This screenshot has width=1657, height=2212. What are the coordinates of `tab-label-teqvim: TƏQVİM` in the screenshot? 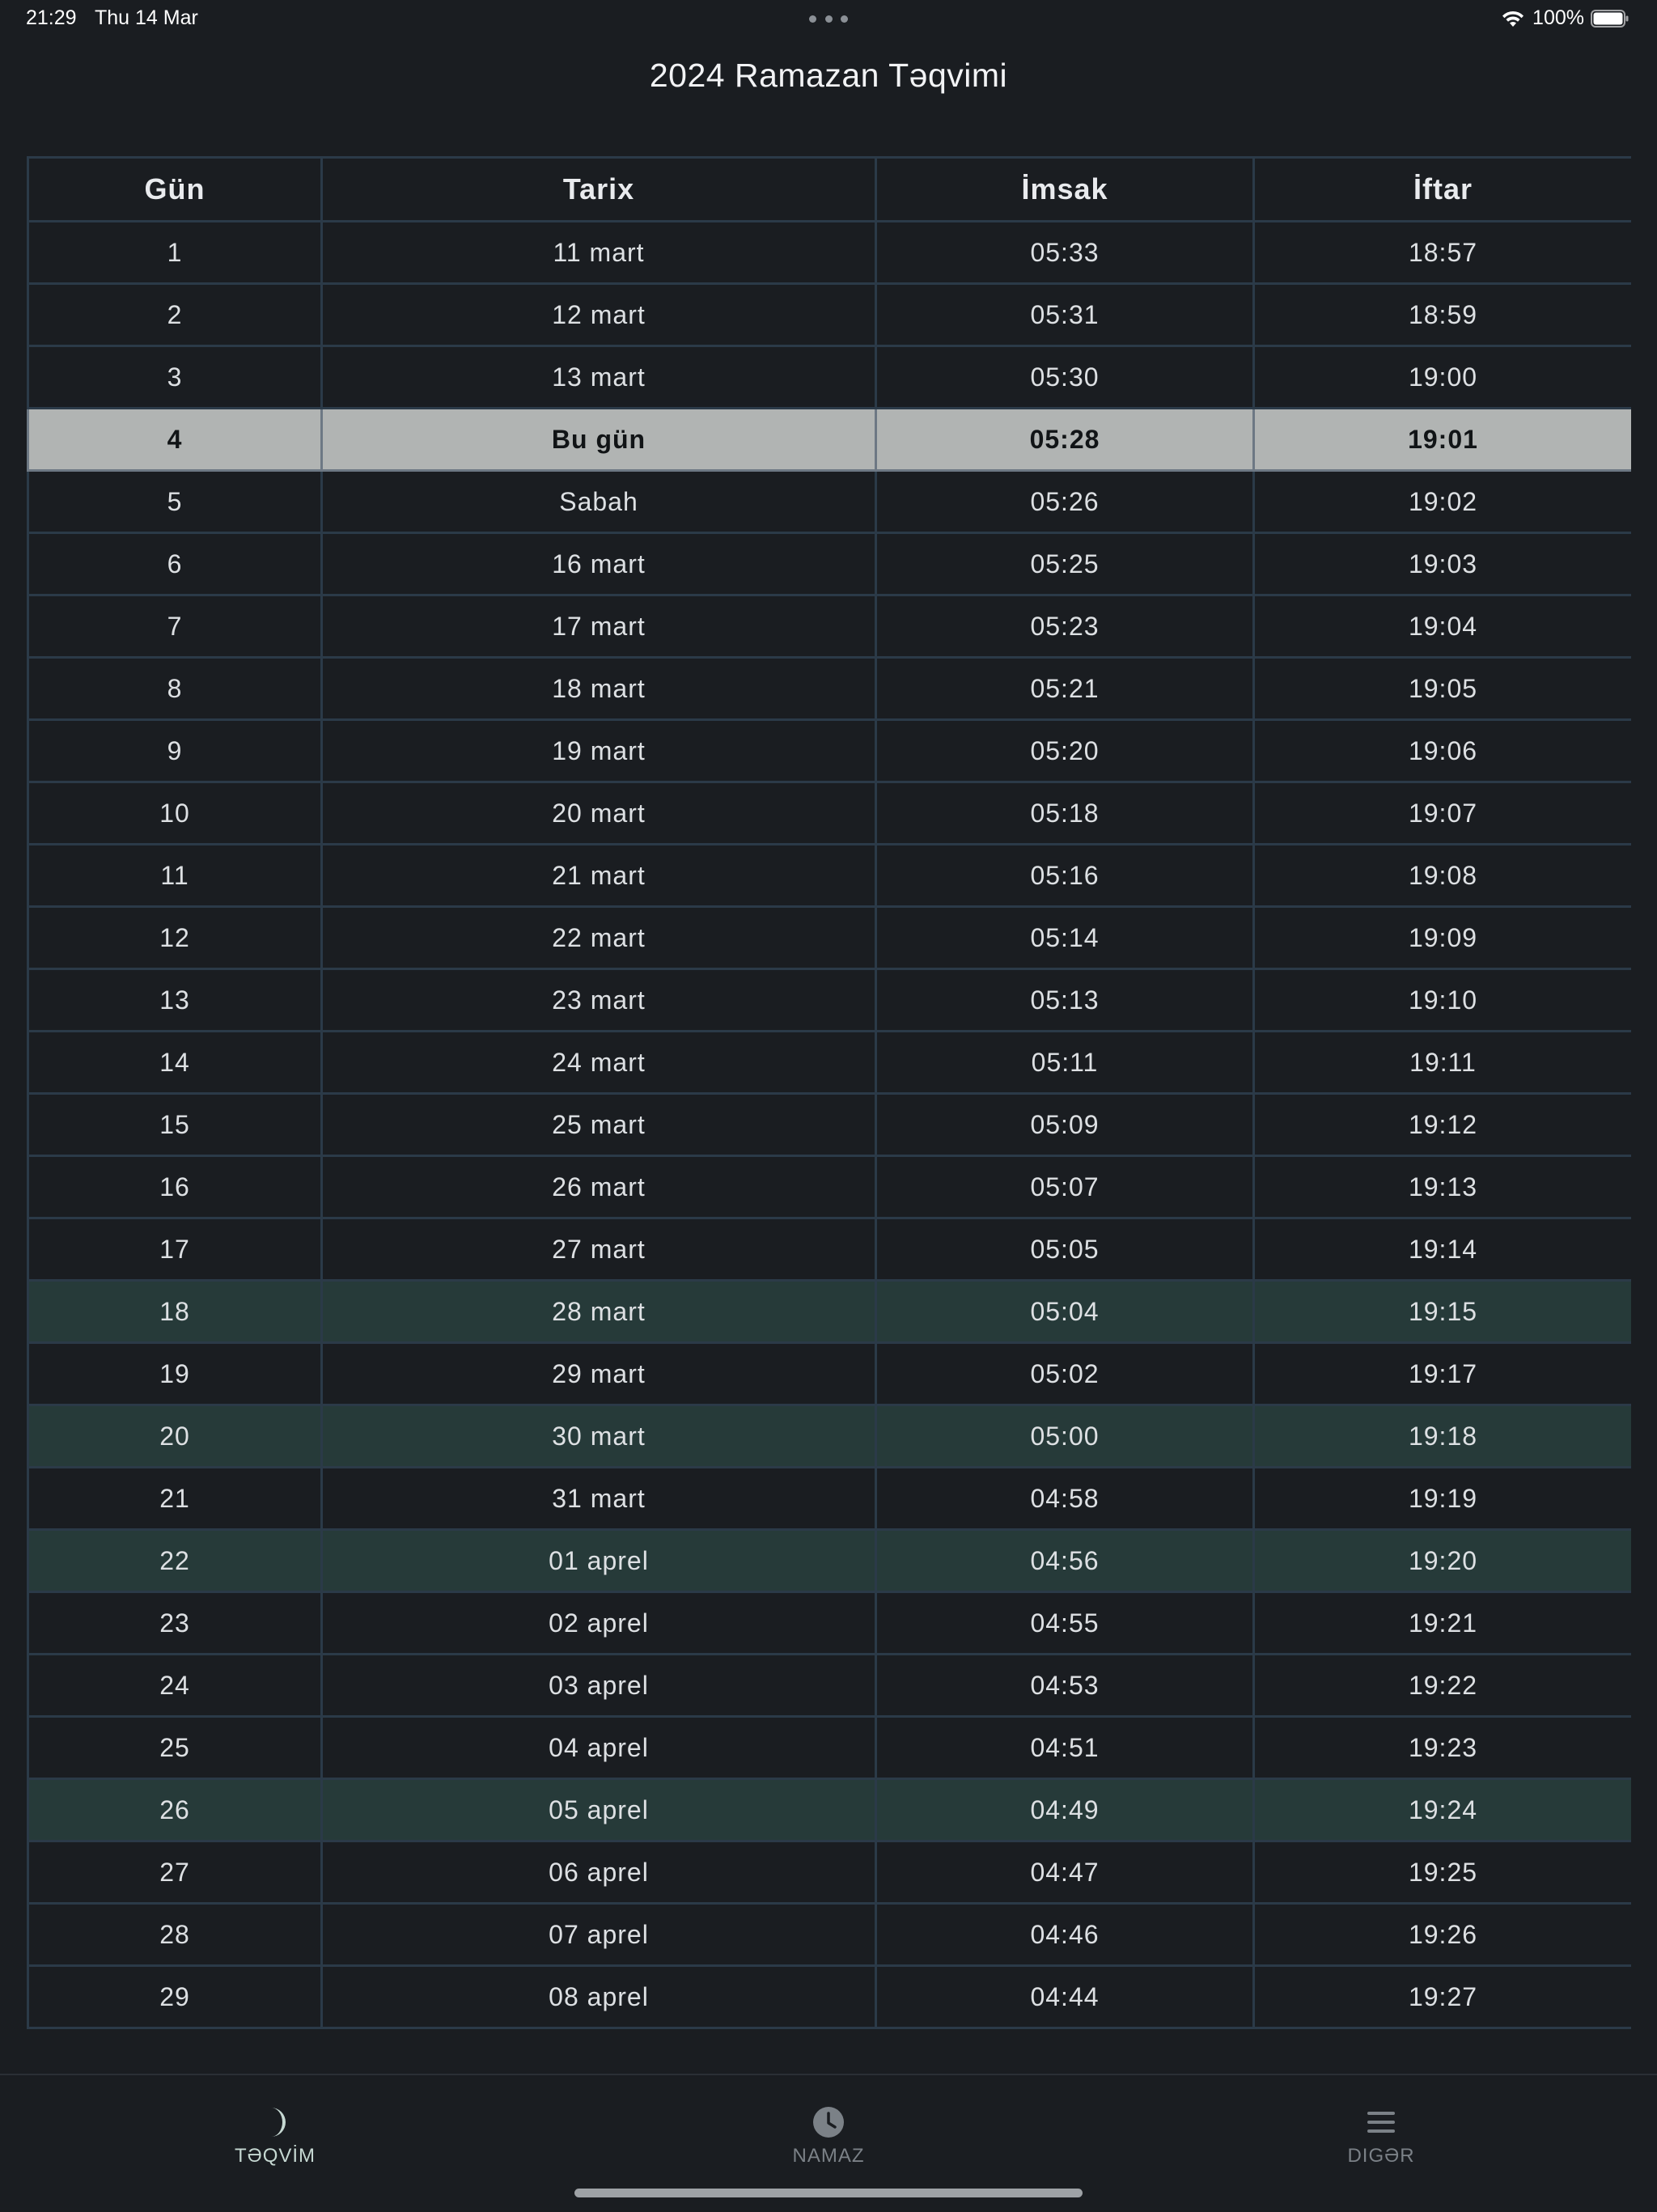 It's located at (275, 2156).